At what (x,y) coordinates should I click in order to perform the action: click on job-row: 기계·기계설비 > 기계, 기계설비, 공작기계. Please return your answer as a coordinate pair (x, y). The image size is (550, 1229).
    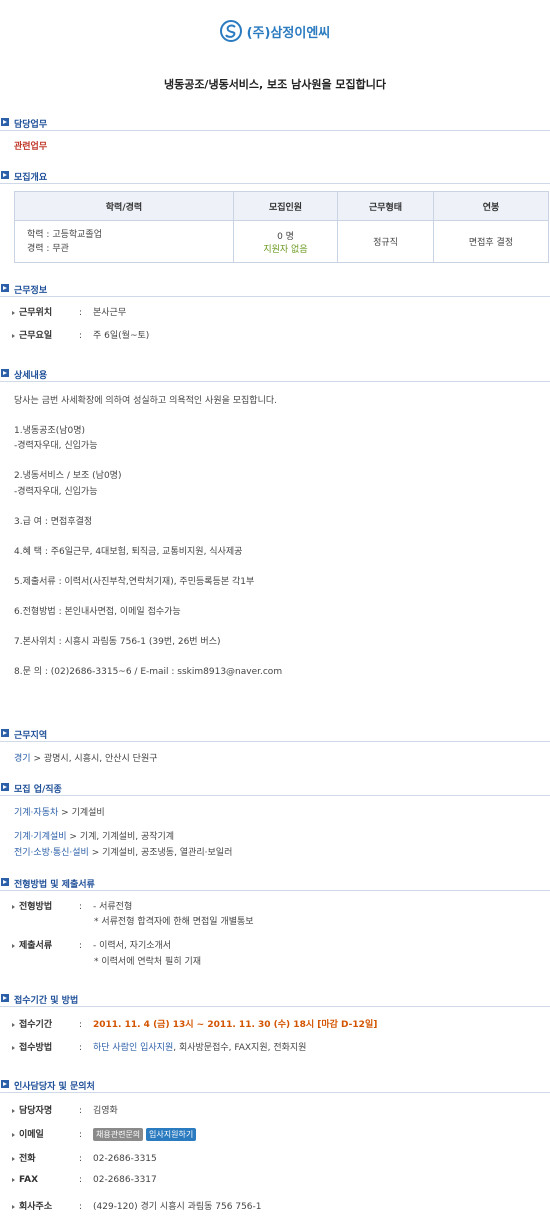
    Looking at the image, I should click on (94, 835).